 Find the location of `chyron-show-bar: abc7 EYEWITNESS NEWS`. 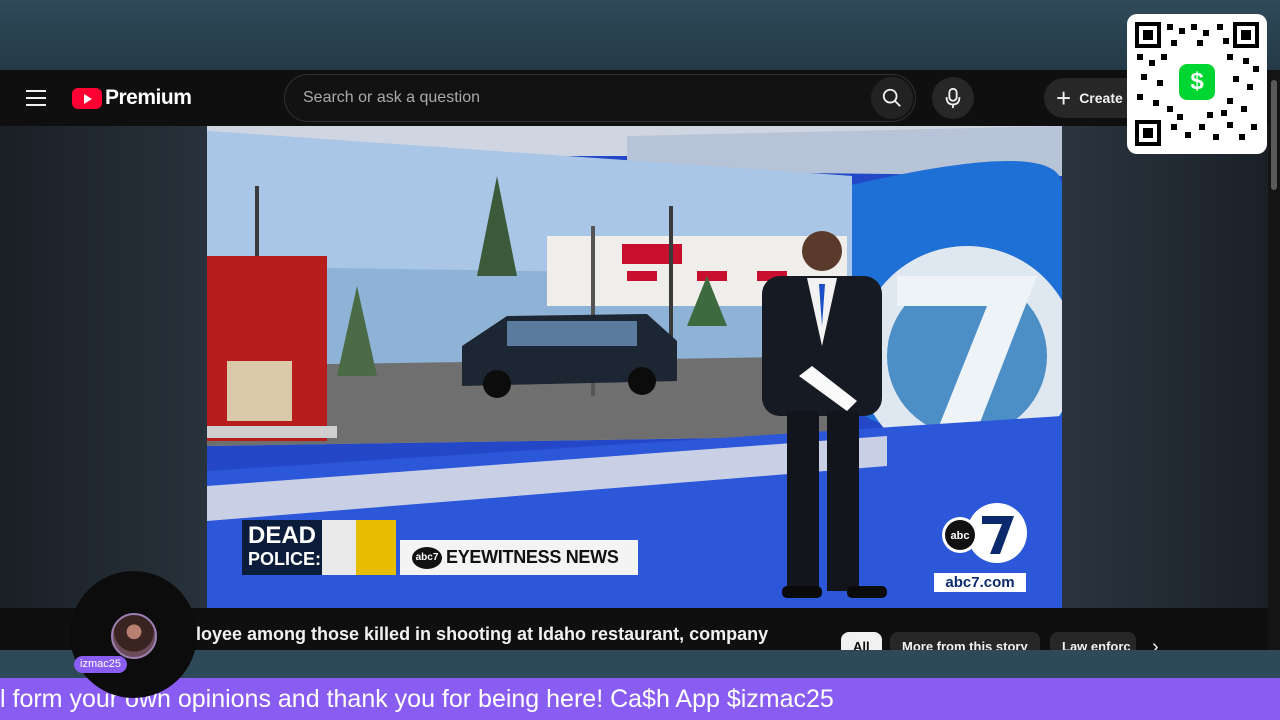

chyron-show-bar: abc7 EYEWITNESS NEWS is located at coordinates (519, 557).